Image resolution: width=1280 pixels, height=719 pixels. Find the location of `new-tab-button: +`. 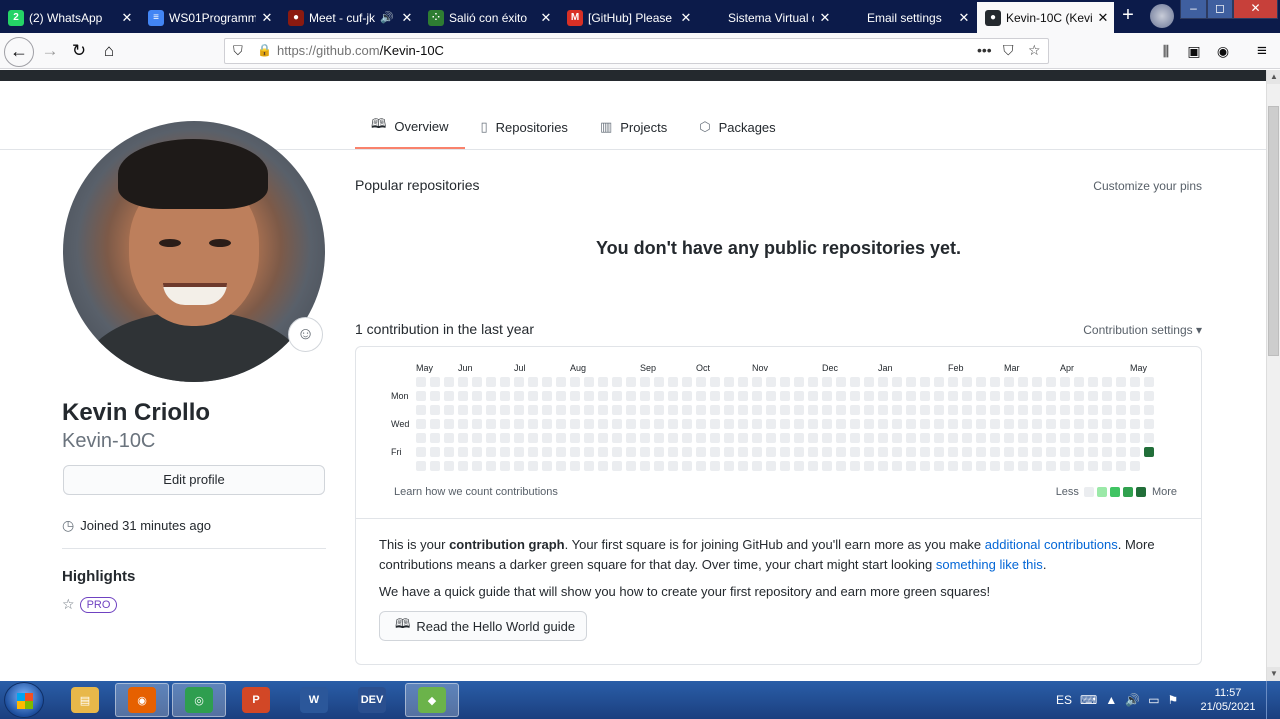

new-tab-button: + is located at coordinates (1128, 16).